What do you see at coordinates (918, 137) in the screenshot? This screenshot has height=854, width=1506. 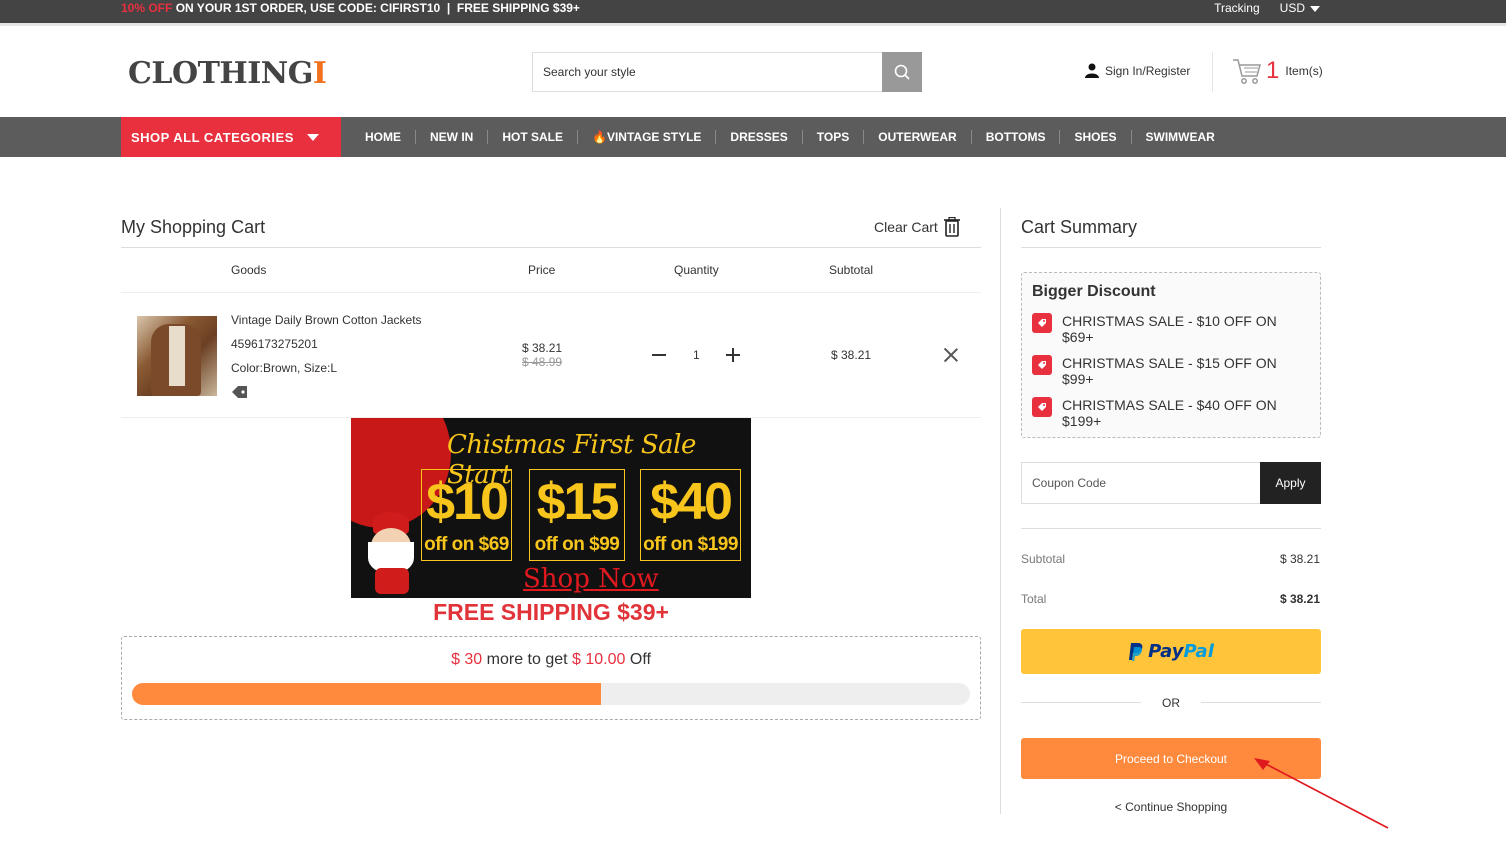 I see `nav-item-outerwear: OUTERWEAR` at bounding box center [918, 137].